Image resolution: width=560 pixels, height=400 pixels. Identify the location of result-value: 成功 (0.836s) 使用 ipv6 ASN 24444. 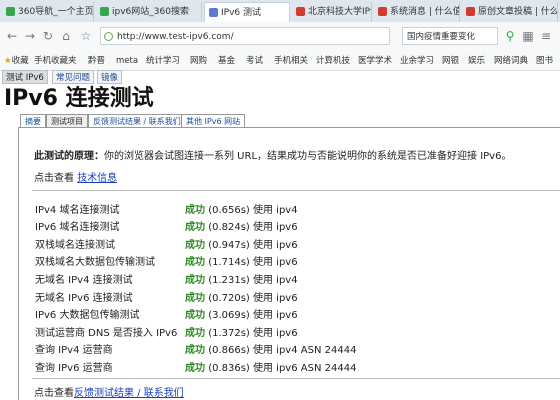
(270, 366).